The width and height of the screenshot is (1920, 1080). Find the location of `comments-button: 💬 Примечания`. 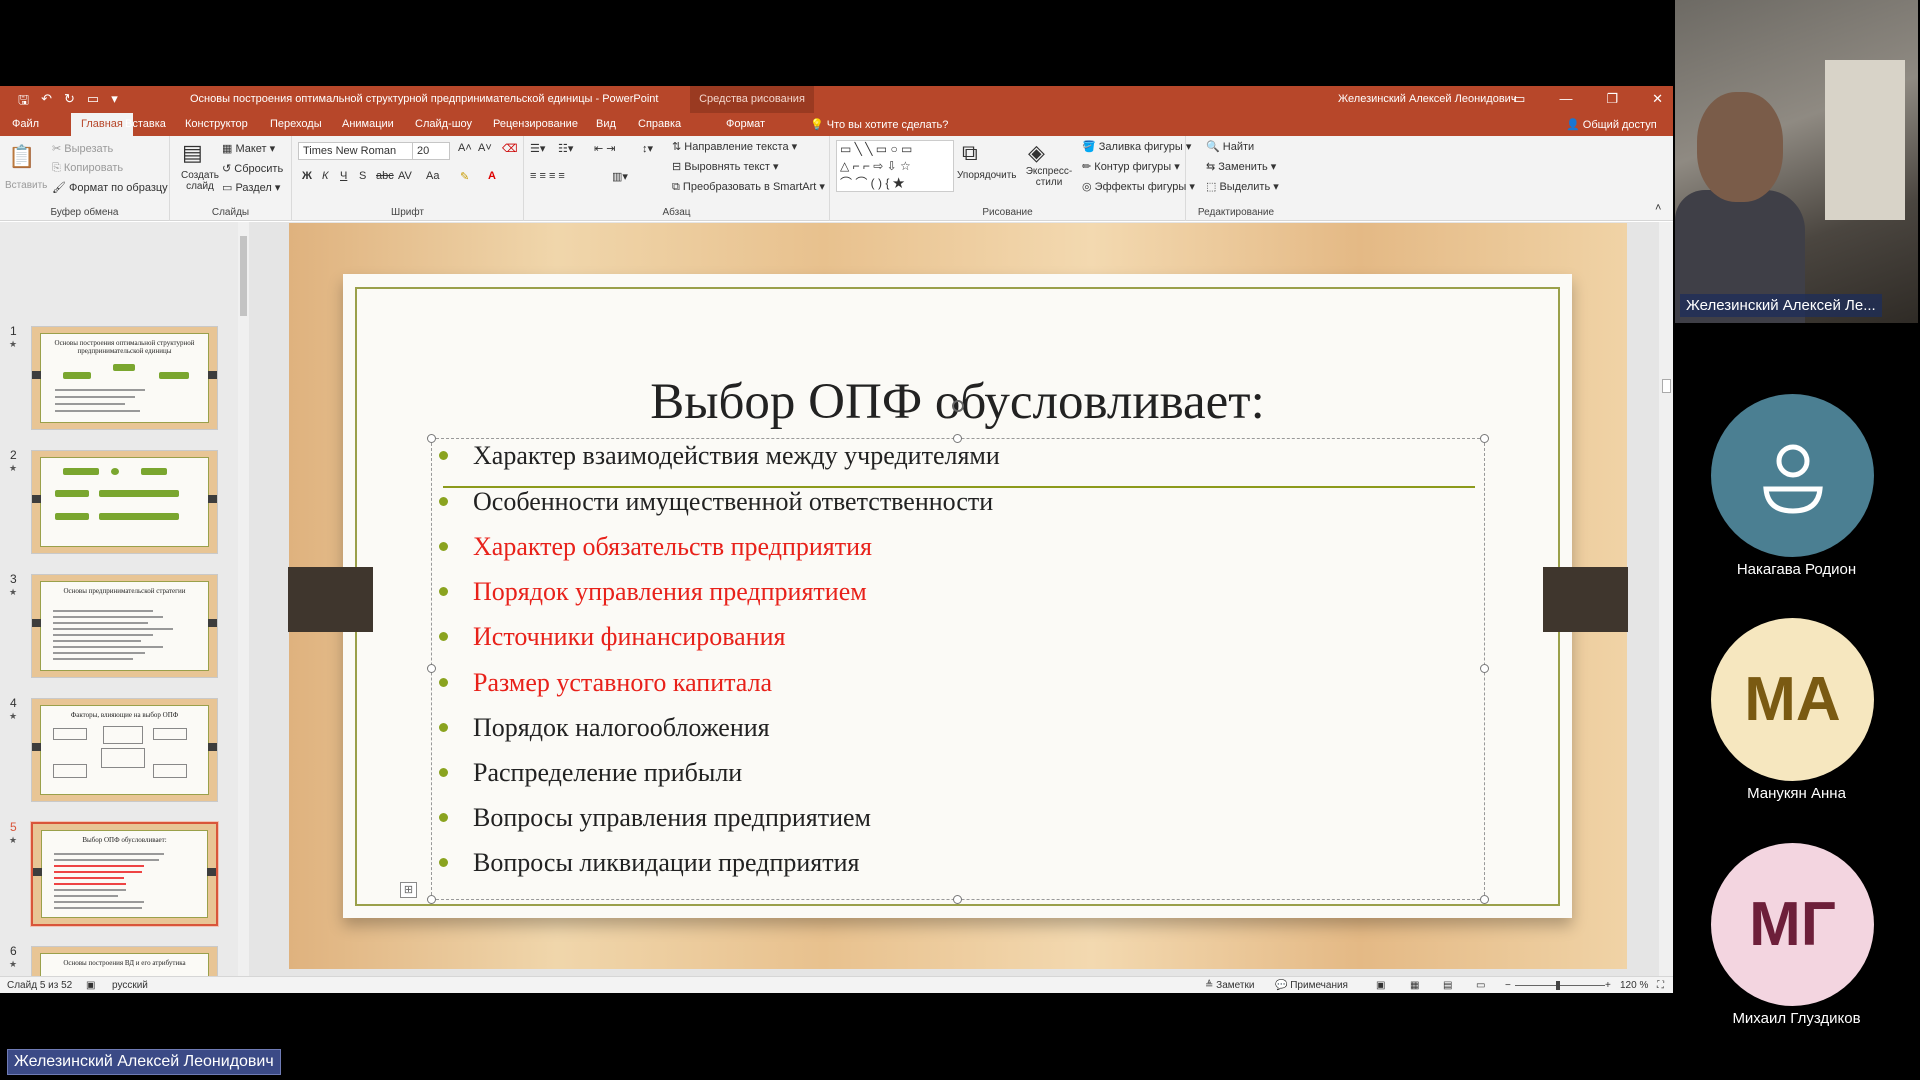

comments-button: 💬 Примечания is located at coordinates (1311, 985).